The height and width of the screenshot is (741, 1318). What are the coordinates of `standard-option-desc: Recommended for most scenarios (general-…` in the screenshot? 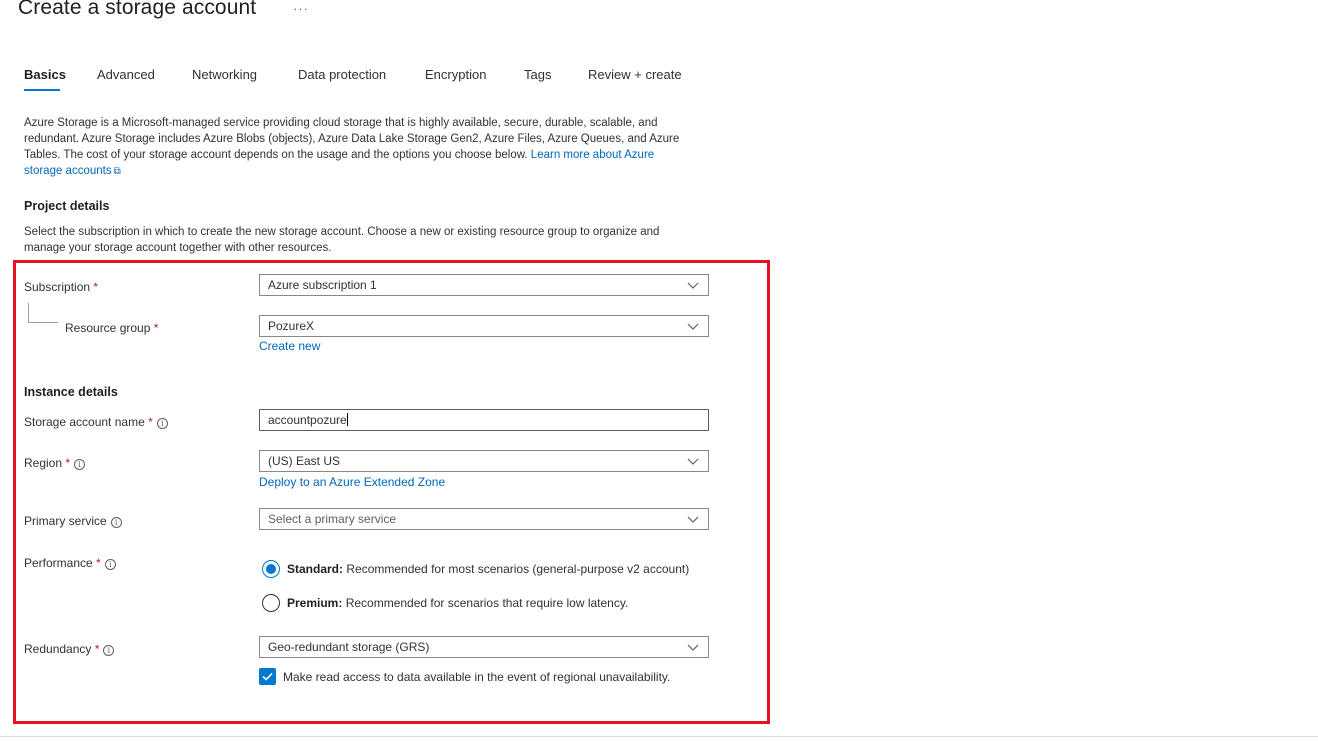 It's located at (518, 569).